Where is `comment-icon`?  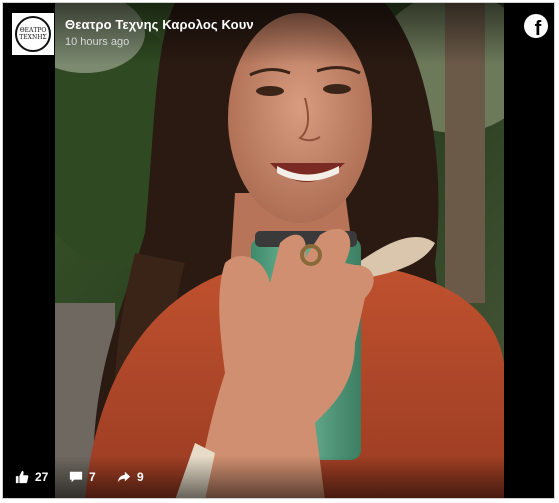 comment-icon is located at coordinates (76, 477).